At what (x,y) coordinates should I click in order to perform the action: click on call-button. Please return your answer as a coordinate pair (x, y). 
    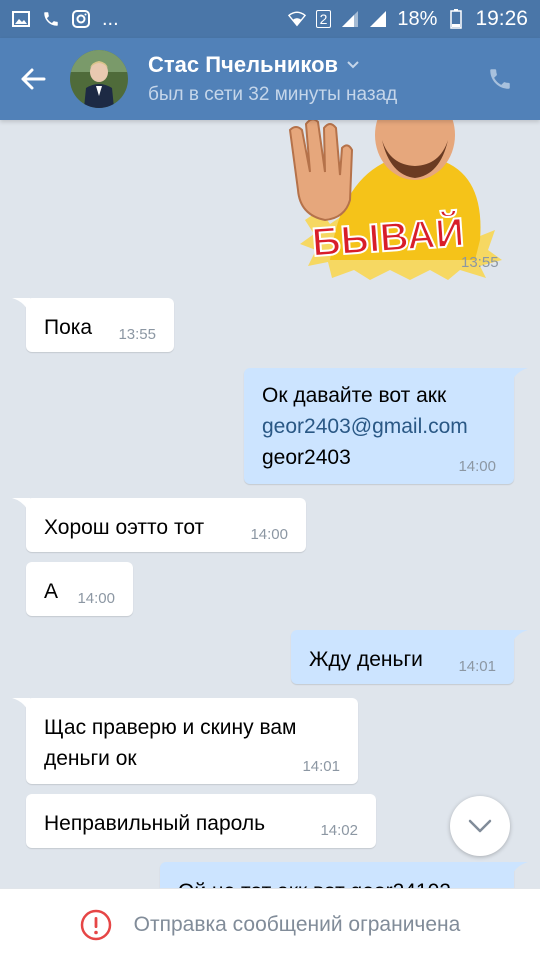
    Looking at the image, I should click on (500, 79).